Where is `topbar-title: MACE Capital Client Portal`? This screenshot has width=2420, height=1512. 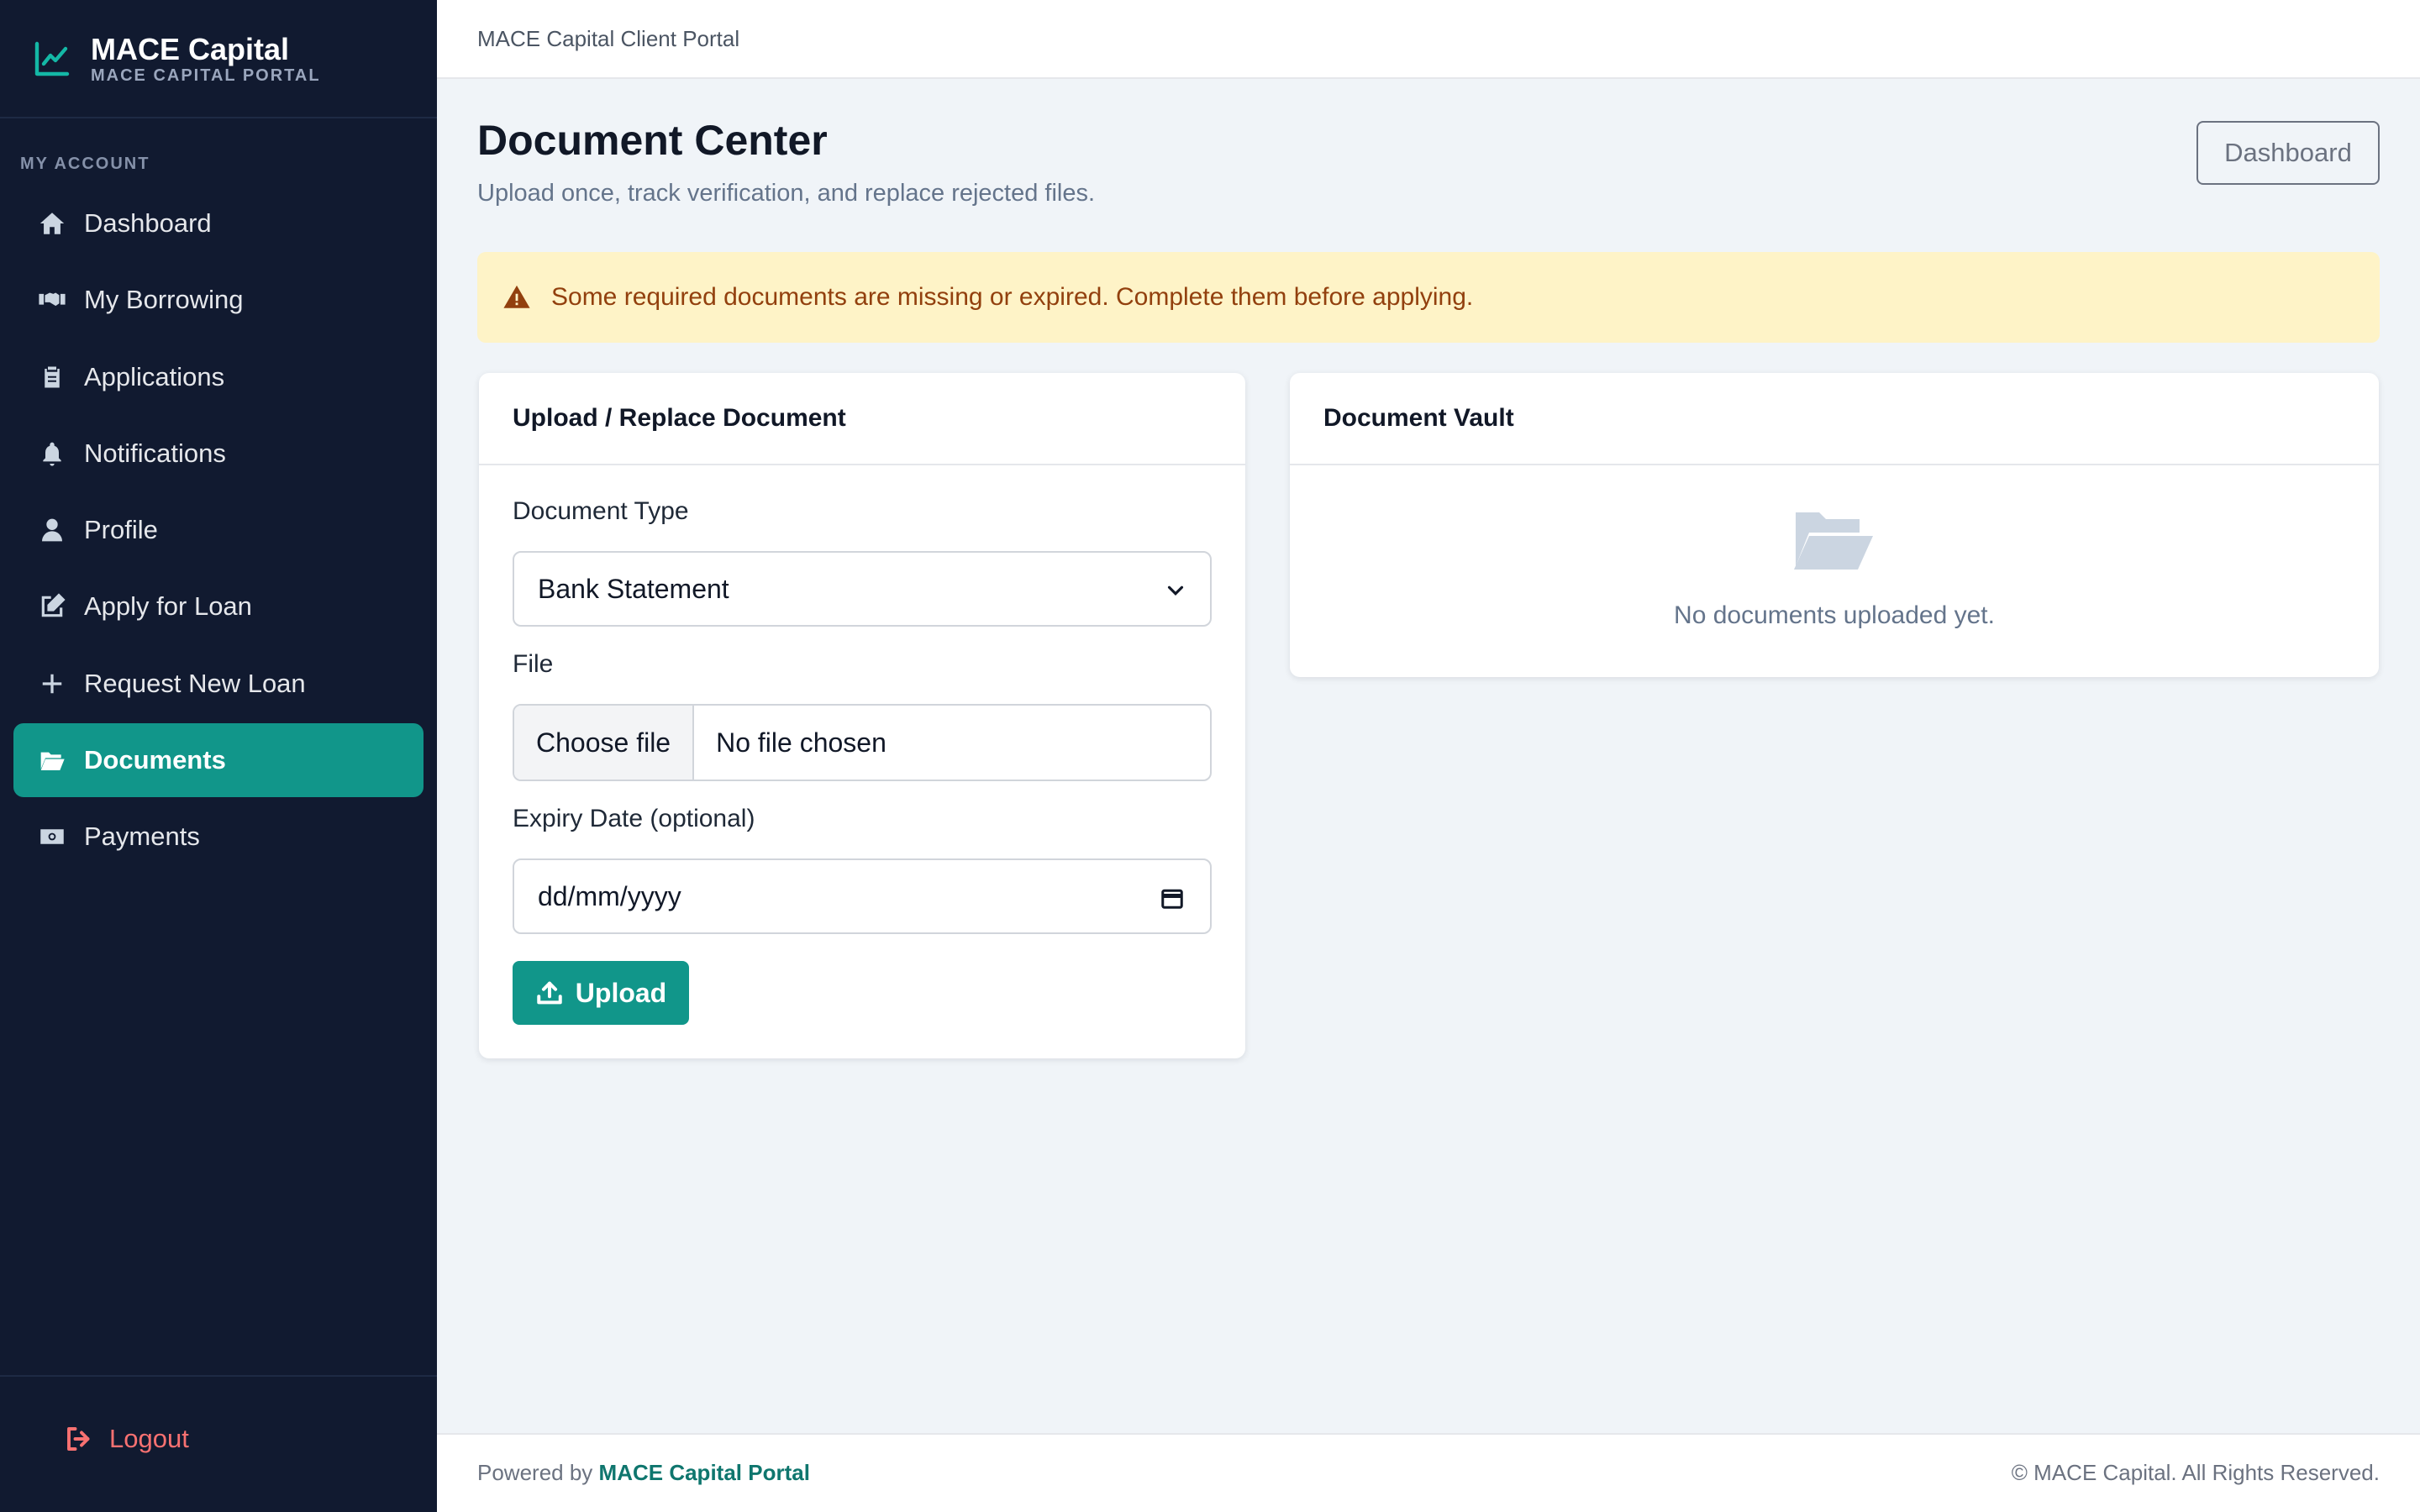 topbar-title: MACE Capital Client Portal is located at coordinates (608, 38).